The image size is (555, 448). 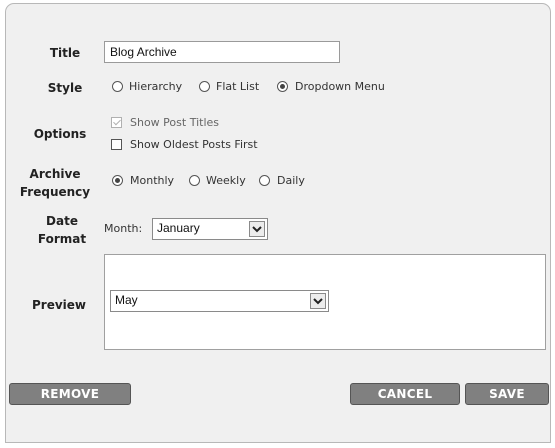 I want to click on frequency-radio-monthly, so click(x=117, y=180).